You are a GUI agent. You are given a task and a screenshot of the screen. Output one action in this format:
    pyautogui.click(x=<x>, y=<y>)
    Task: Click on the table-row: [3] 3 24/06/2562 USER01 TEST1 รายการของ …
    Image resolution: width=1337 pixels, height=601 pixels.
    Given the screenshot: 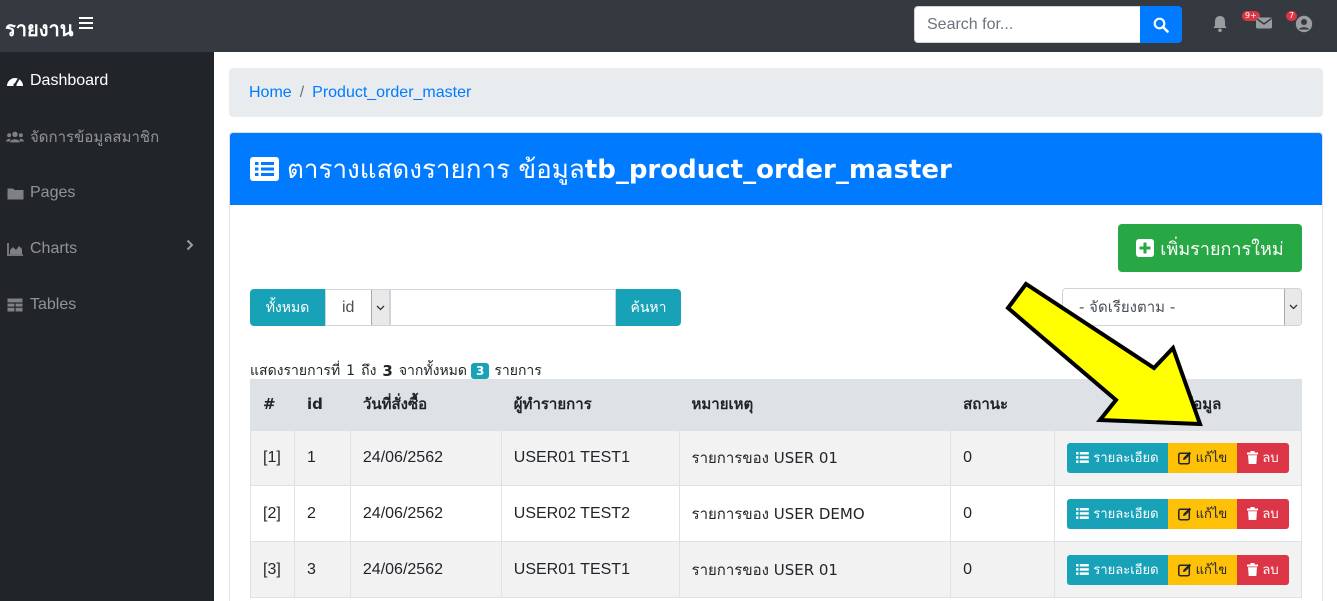 What is the action you would take?
    pyautogui.click(x=776, y=569)
    